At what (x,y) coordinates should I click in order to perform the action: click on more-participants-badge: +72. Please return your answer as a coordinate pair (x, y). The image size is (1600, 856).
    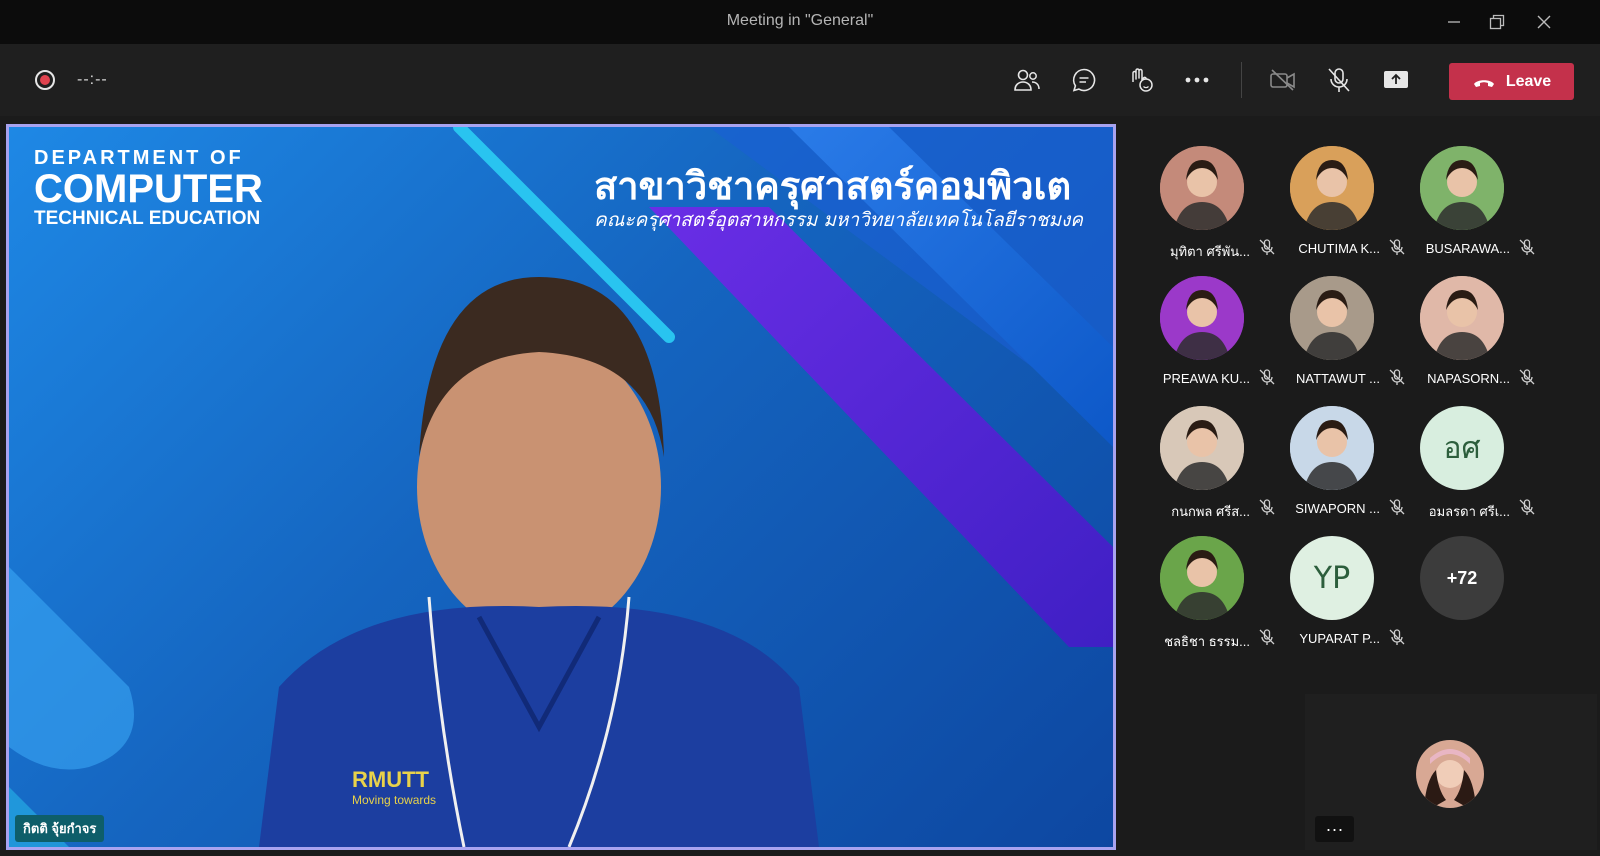
    Looking at the image, I should click on (1462, 578).